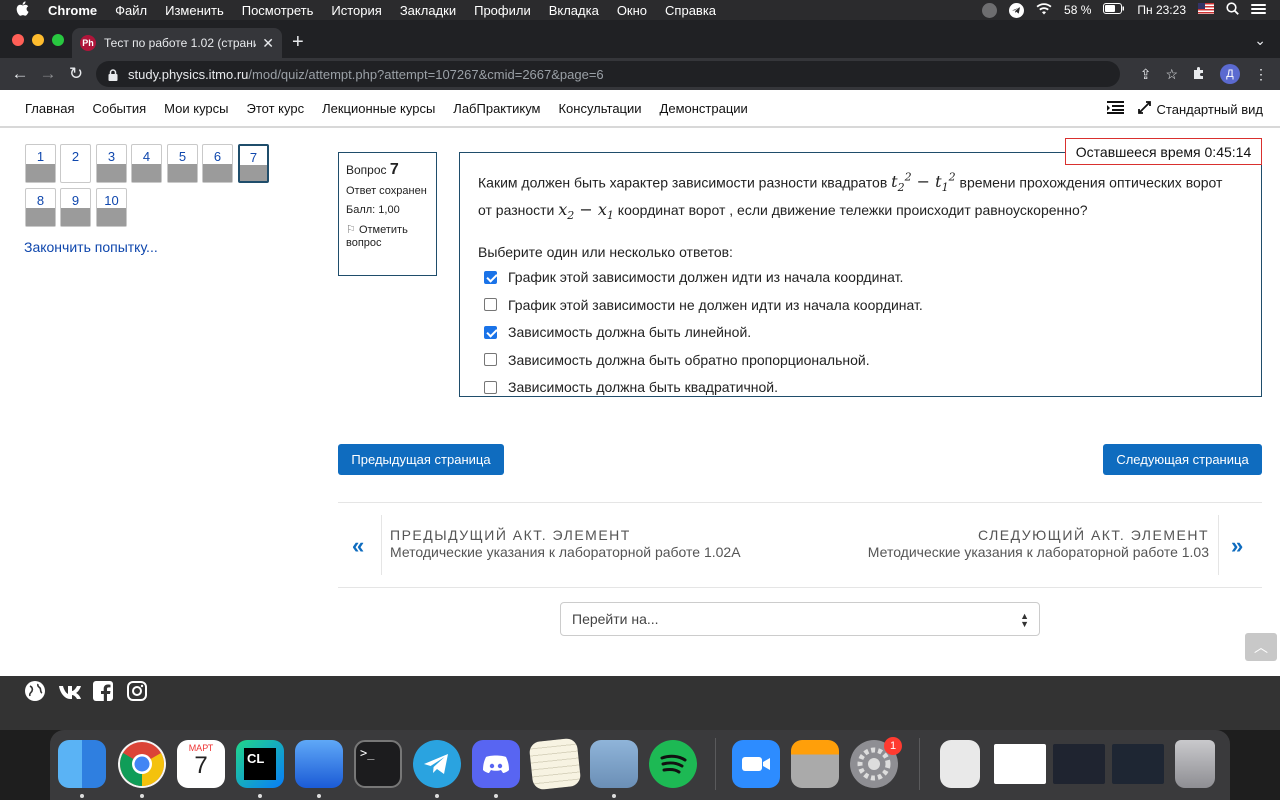  Describe the element at coordinates (1199, 74) in the screenshot. I see `extensions-puzzle-icon` at that location.